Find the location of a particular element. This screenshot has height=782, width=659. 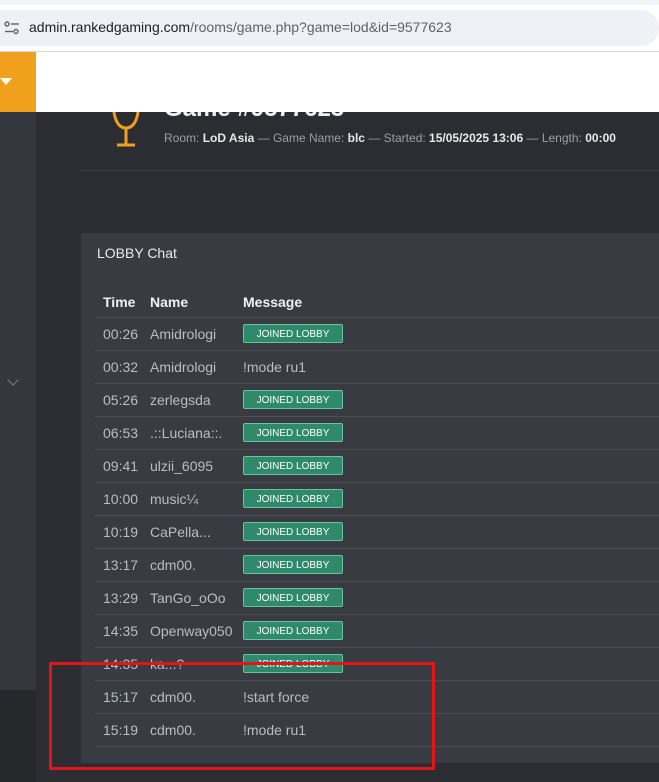

header-overlap is located at coordinates (347, 82).